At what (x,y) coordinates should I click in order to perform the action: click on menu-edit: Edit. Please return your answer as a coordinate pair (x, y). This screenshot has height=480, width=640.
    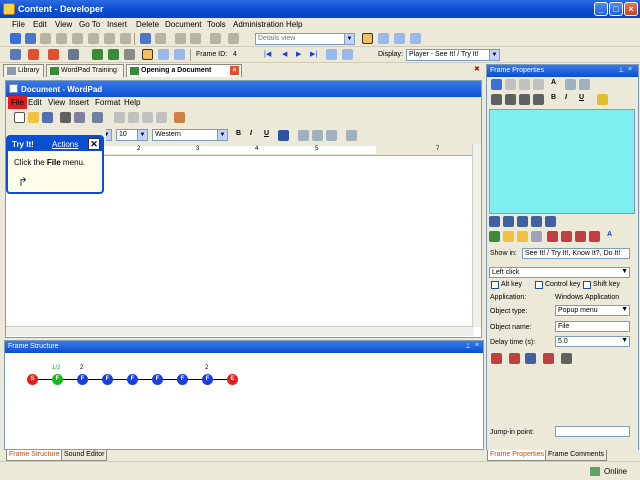
    Looking at the image, I should click on (40, 24).